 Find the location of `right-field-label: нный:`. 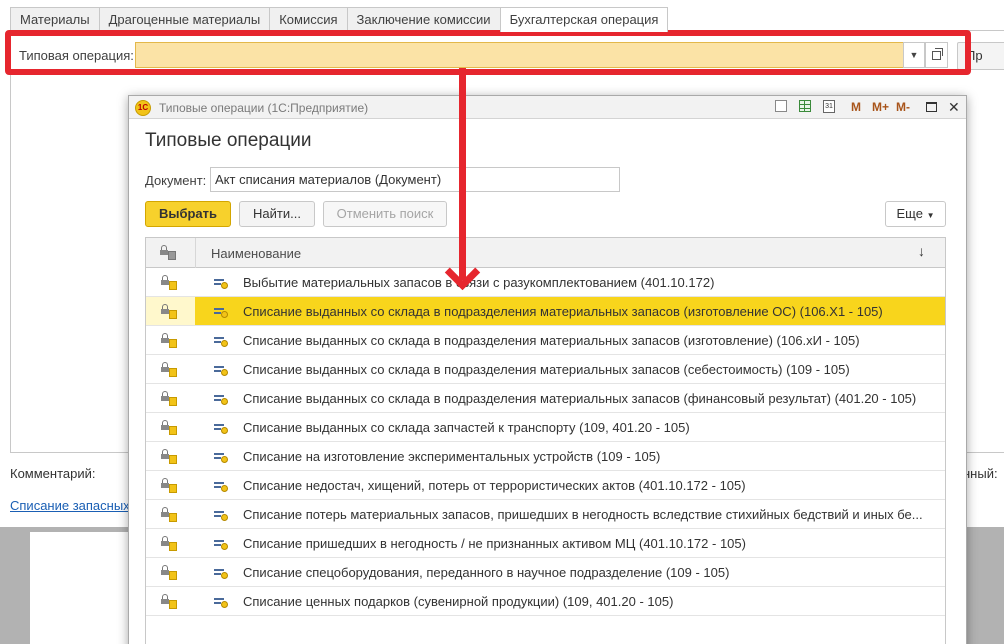

right-field-label: нный: is located at coordinates (980, 473).